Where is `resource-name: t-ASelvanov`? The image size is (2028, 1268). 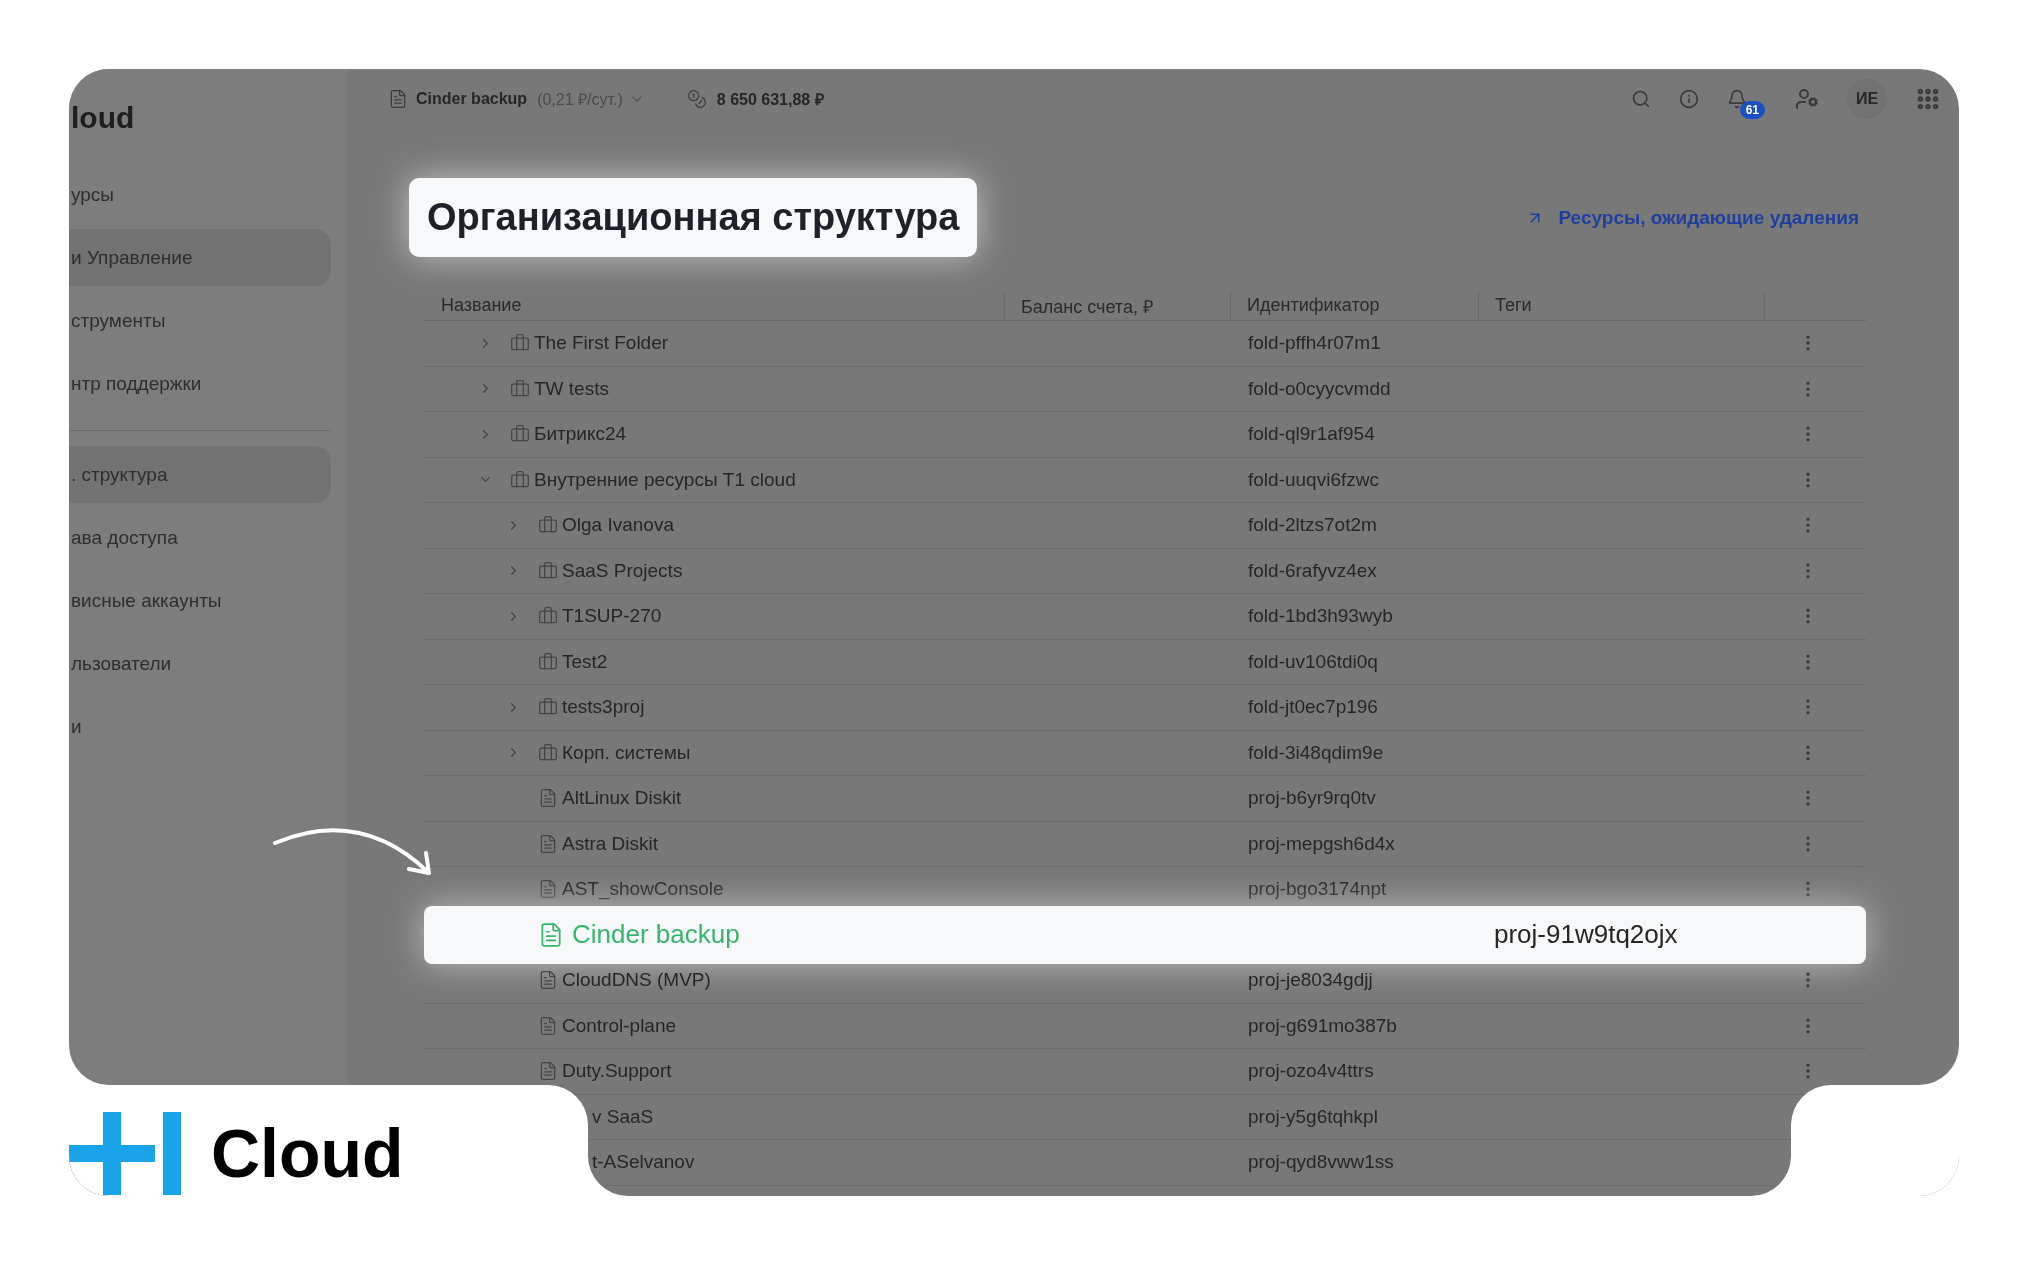
resource-name: t-ASelvanov is located at coordinates (643, 1162).